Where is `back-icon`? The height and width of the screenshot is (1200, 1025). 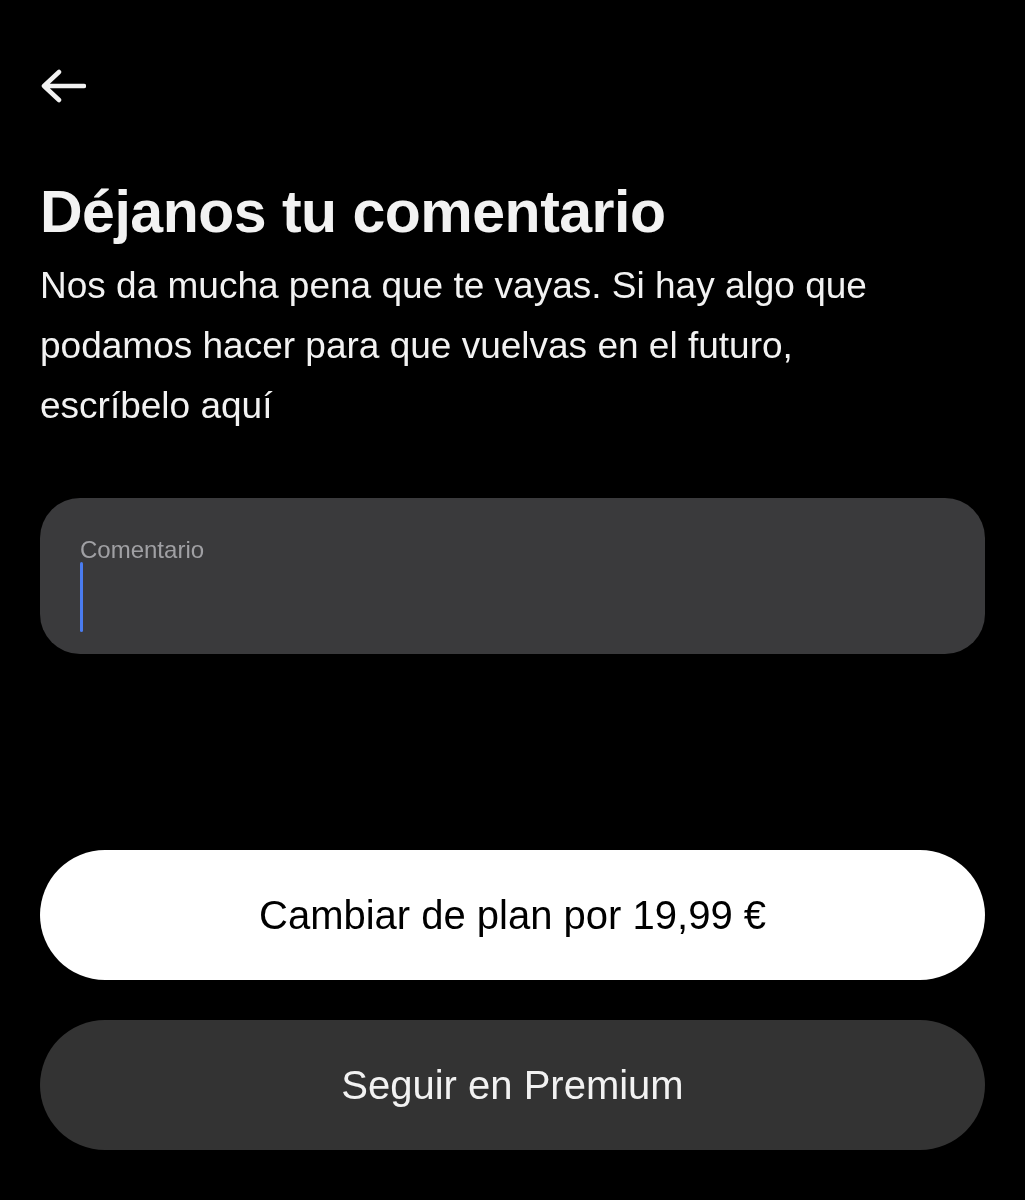
back-icon is located at coordinates (63, 86).